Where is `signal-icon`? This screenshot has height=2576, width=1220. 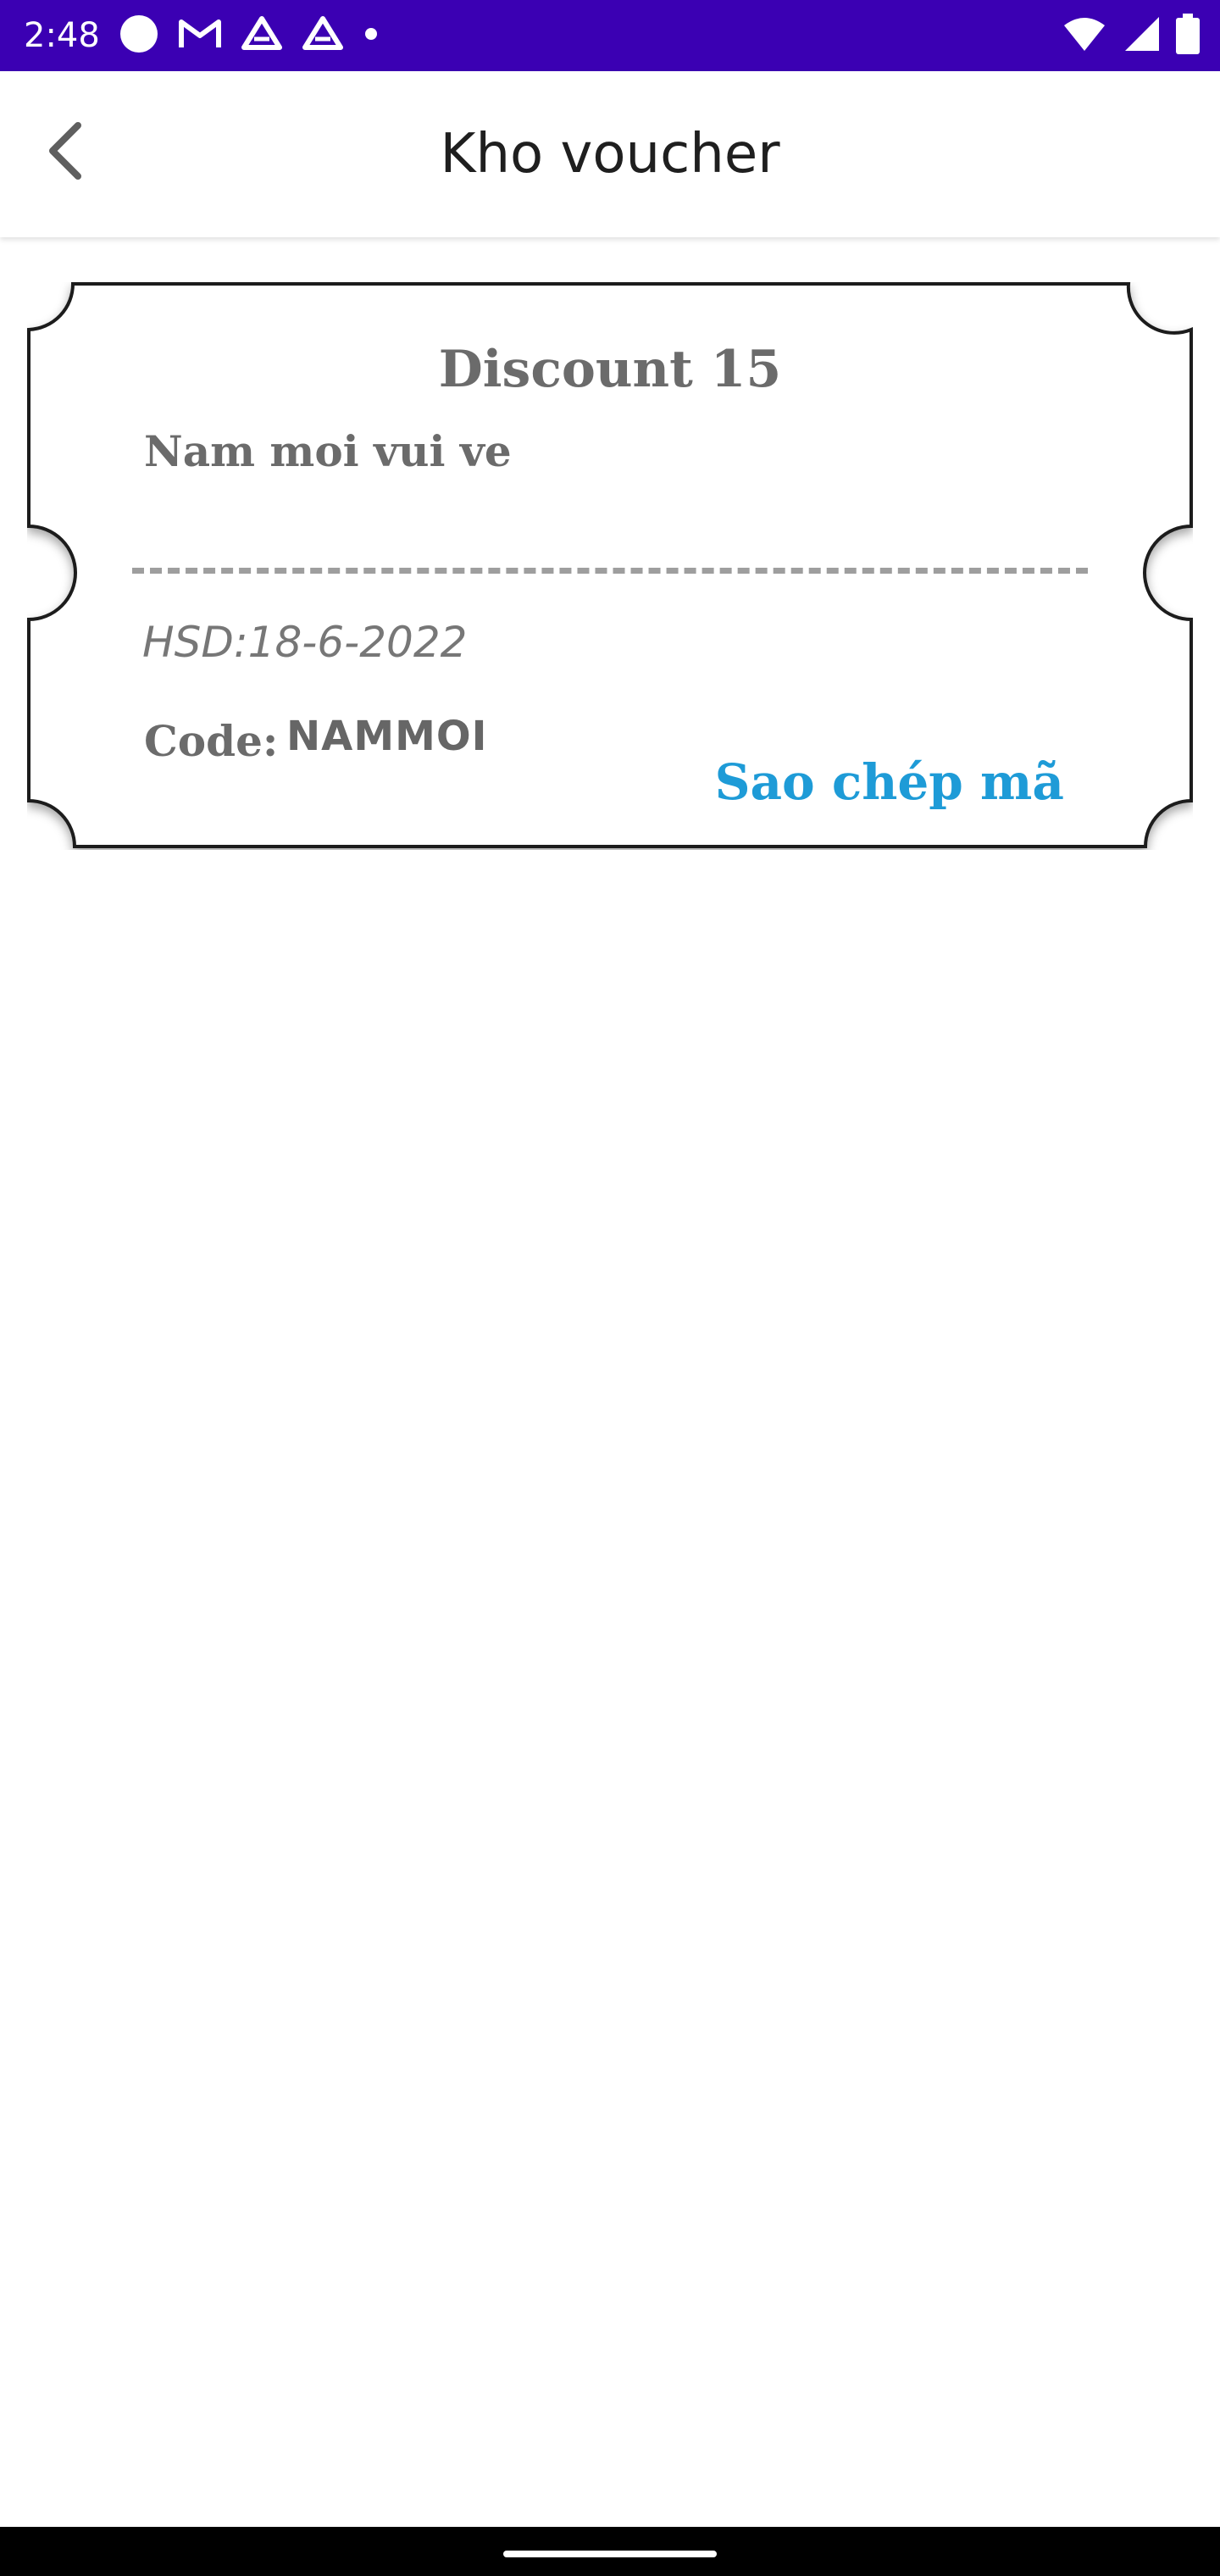
signal-icon is located at coordinates (1141, 36).